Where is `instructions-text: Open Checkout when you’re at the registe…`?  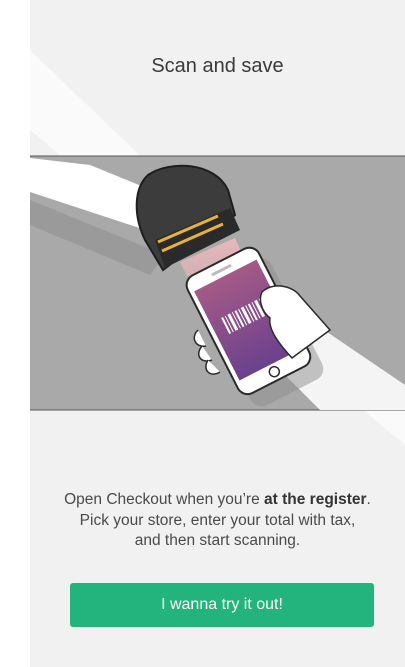
instructions-text: Open Checkout when you’re at the registe… is located at coordinates (217, 521).